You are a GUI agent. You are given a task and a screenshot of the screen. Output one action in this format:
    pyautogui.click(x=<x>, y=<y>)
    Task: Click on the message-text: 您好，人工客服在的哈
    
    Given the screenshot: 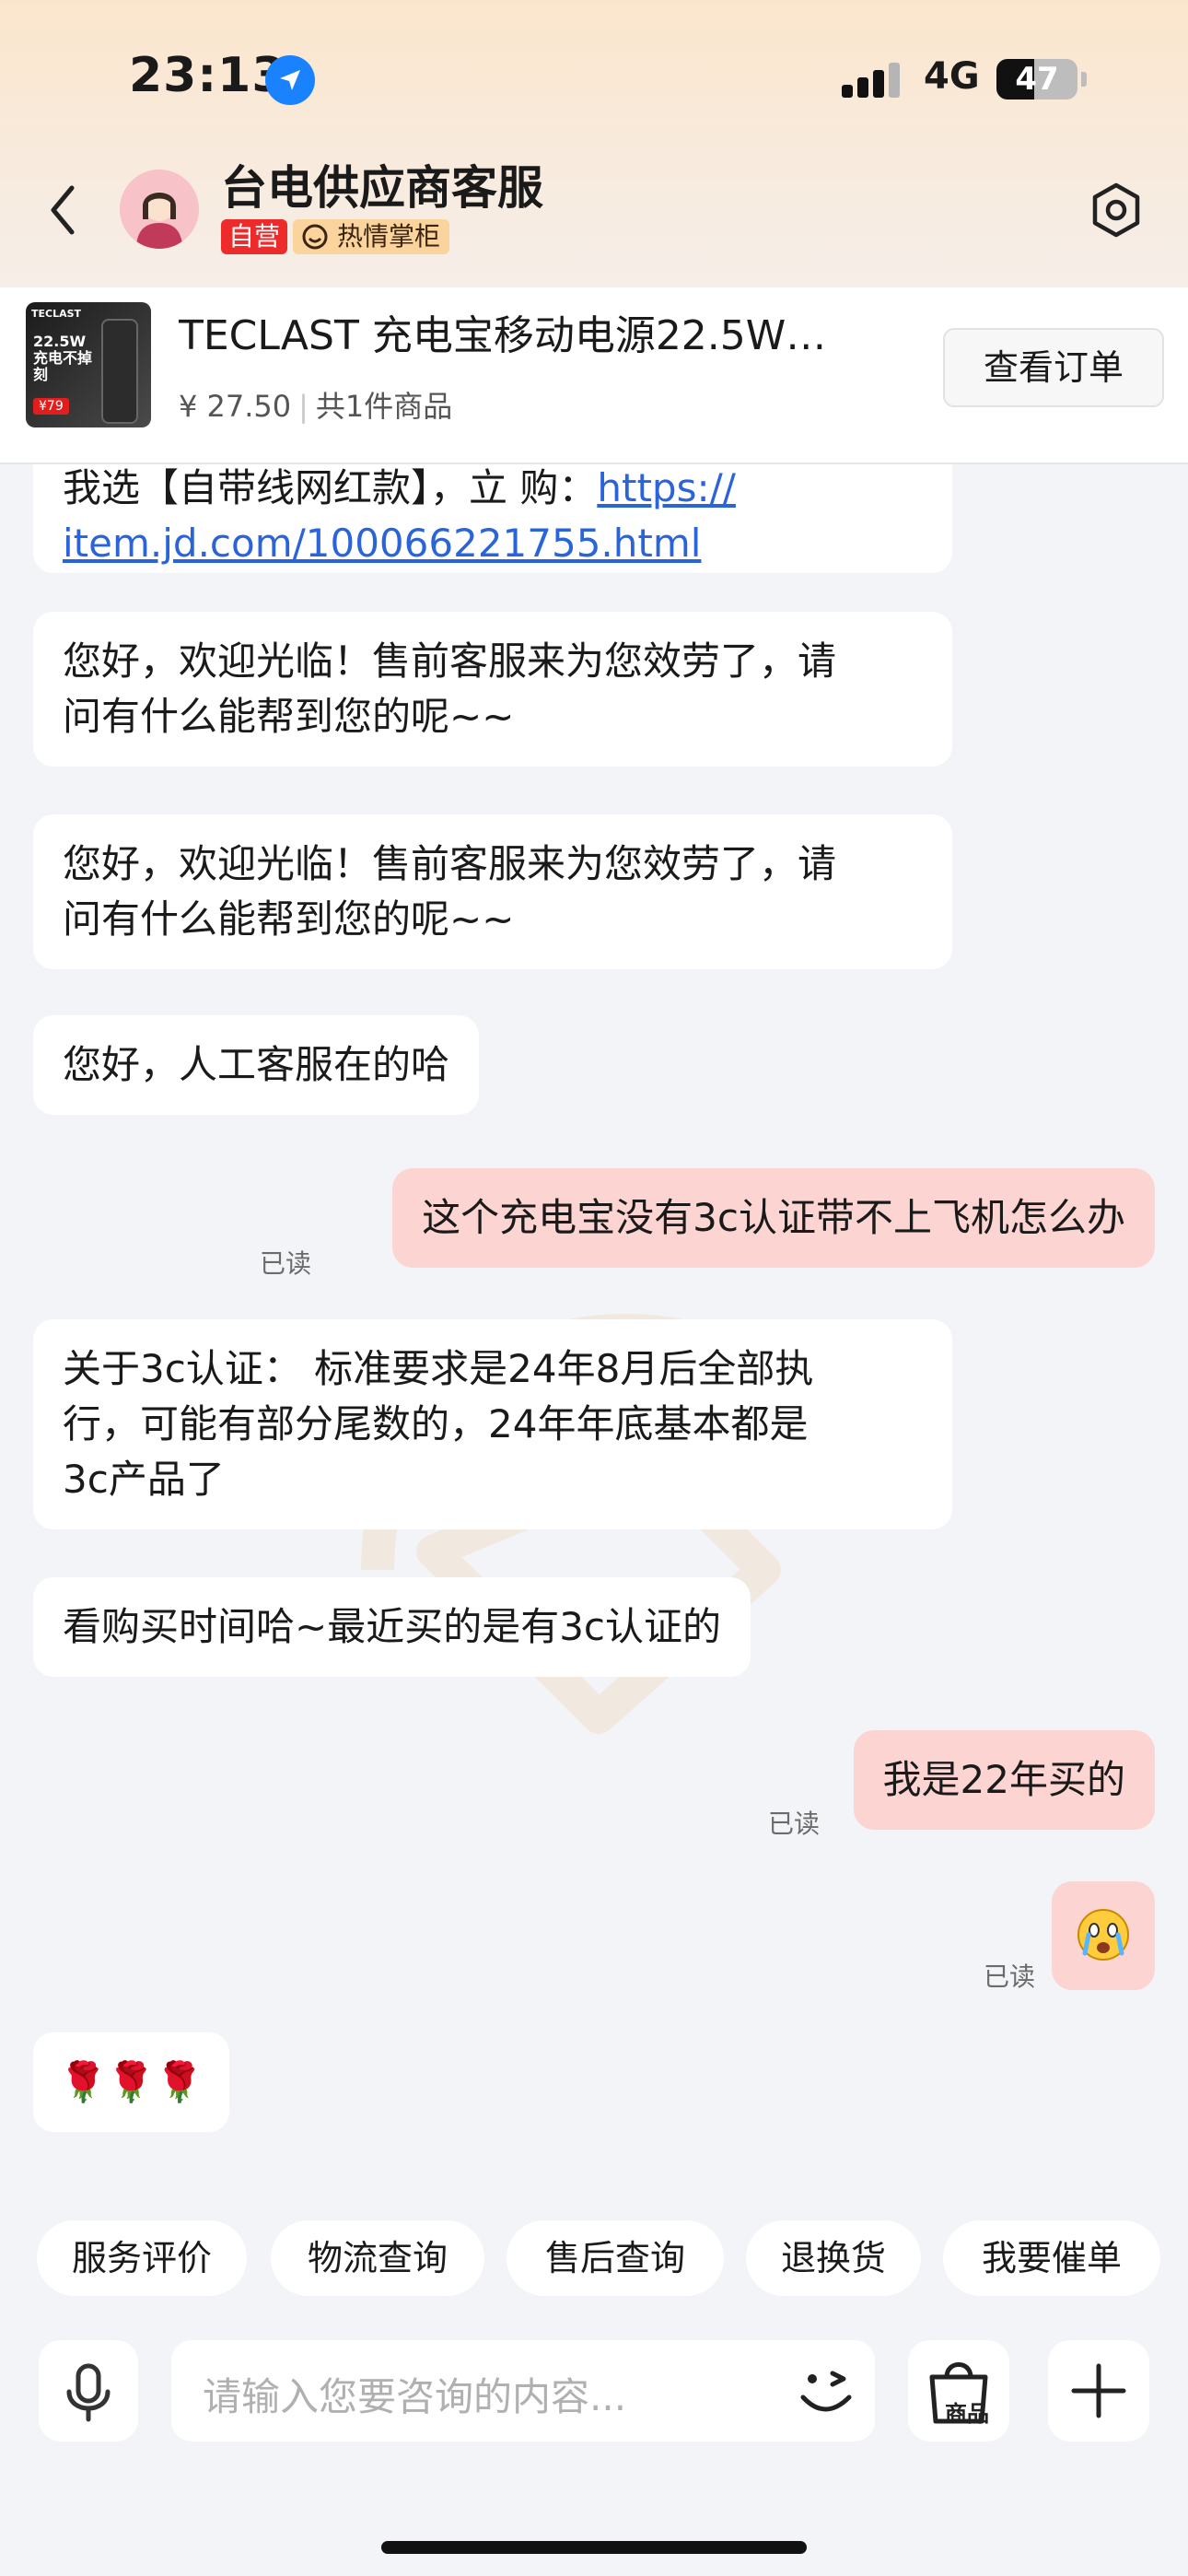 What is the action you would take?
    pyautogui.click(x=256, y=1064)
    